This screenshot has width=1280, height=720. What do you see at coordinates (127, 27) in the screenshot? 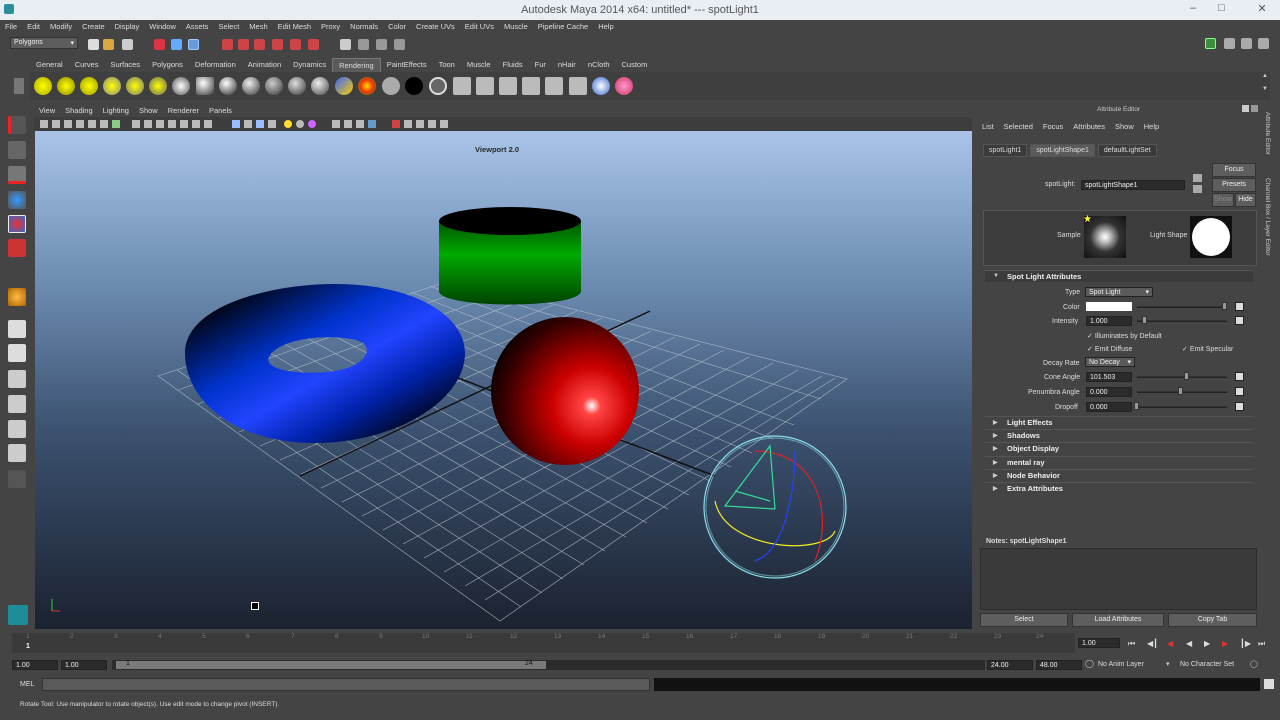
I see `menu-display: Display` at bounding box center [127, 27].